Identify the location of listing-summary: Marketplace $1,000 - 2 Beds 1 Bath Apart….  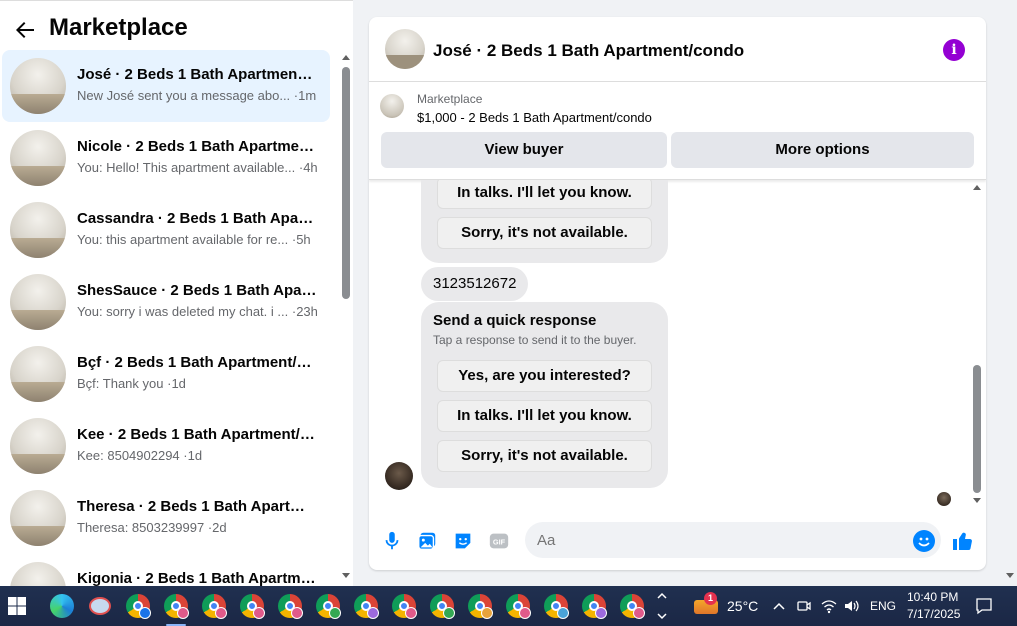
(677, 107).